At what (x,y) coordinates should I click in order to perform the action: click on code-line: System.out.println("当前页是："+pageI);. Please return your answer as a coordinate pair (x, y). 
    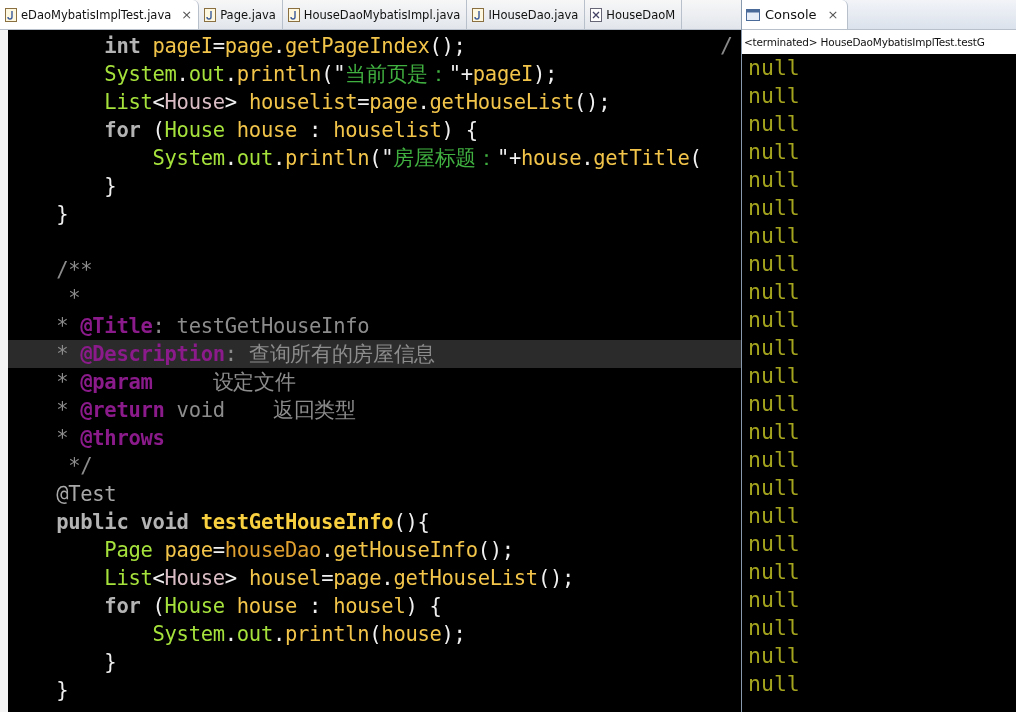
    Looking at the image, I should click on (330, 74).